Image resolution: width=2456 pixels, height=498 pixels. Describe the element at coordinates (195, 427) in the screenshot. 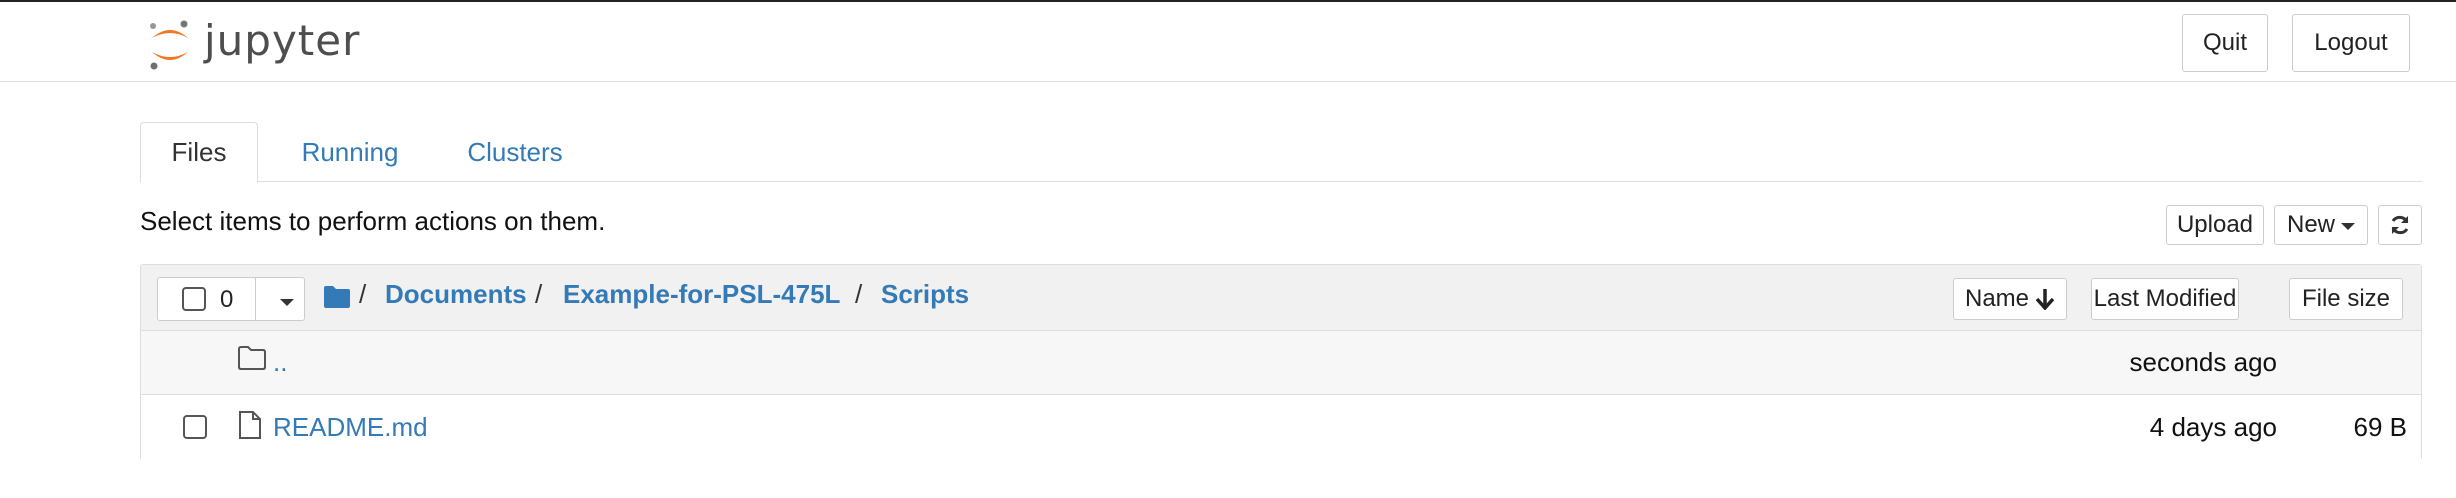

I see `item-checkbox` at that location.